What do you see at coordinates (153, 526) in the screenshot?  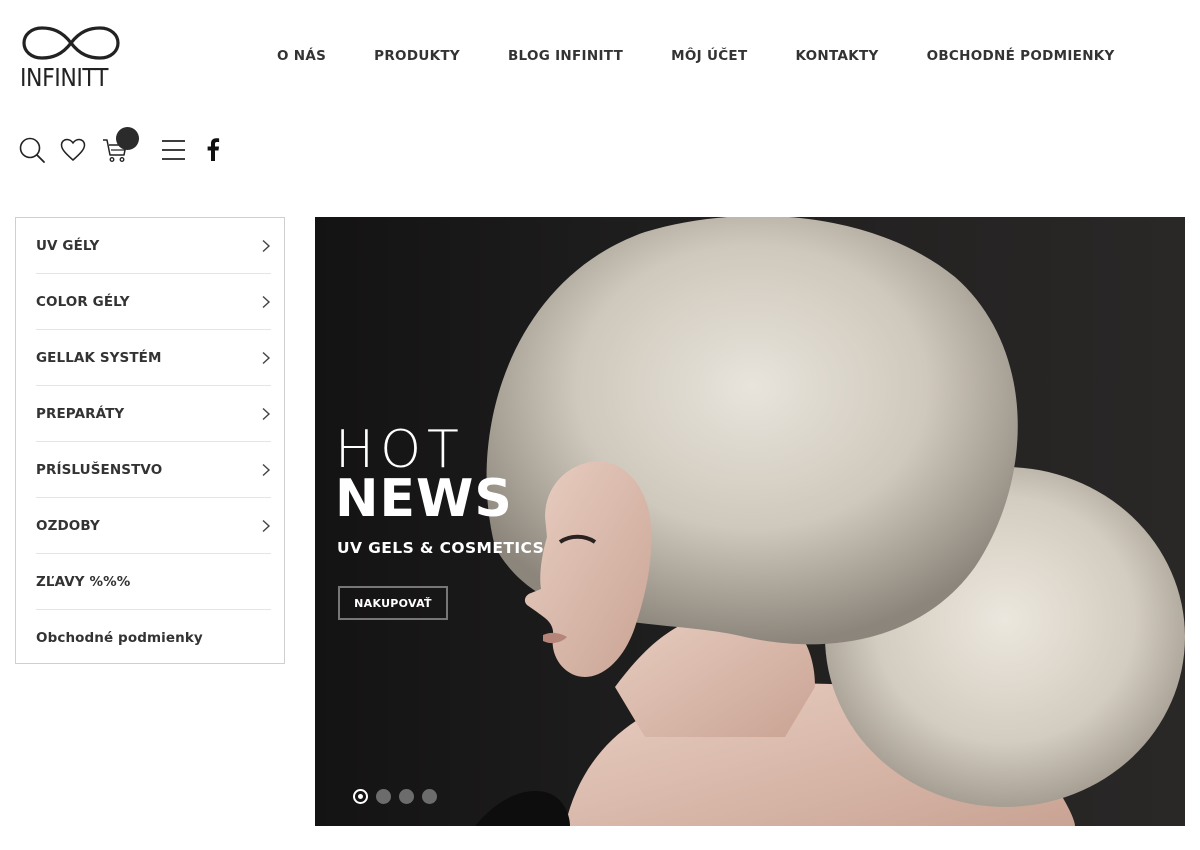 I see `category-item-ozdoby: OZDOBY` at bounding box center [153, 526].